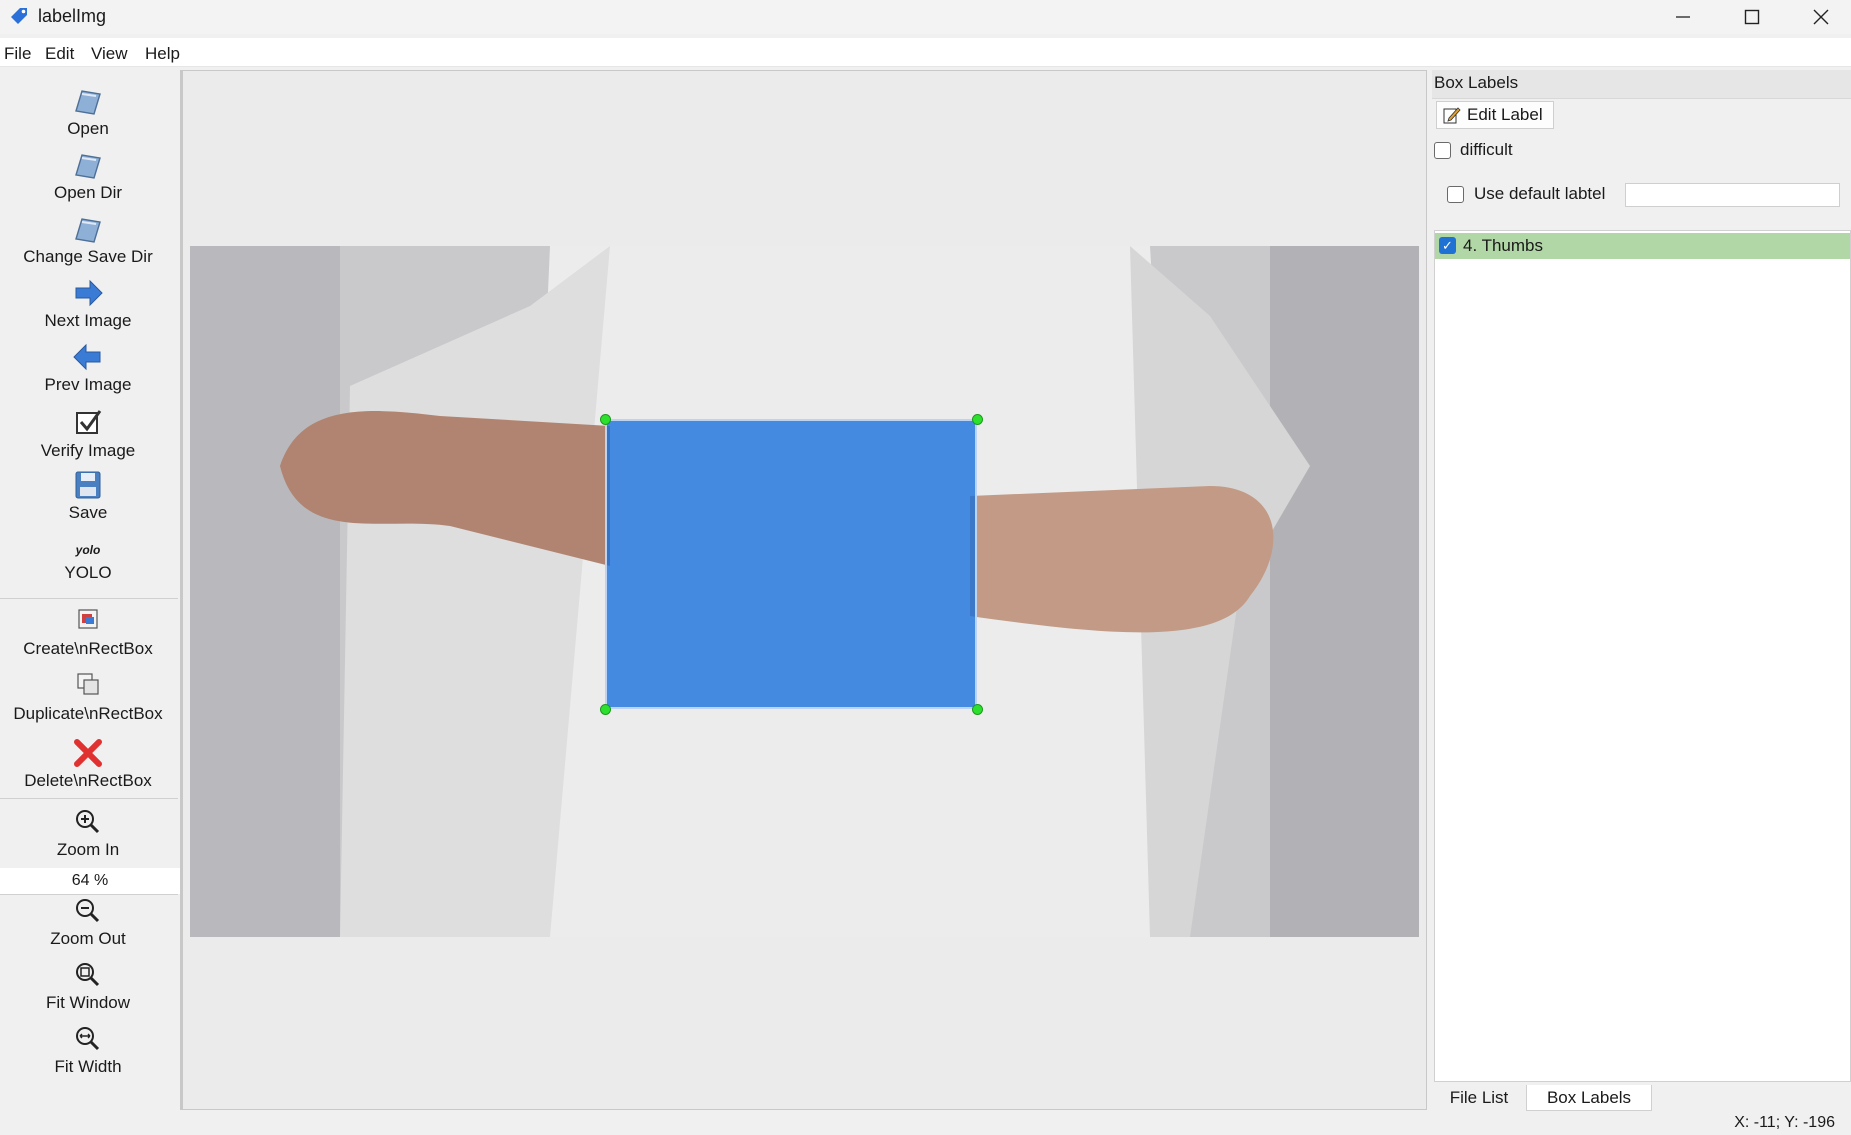 The width and height of the screenshot is (1851, 1135). Describe the element at coordinates (88, 485) in the screenshot. I see `floppy-disk-icon` at that location.